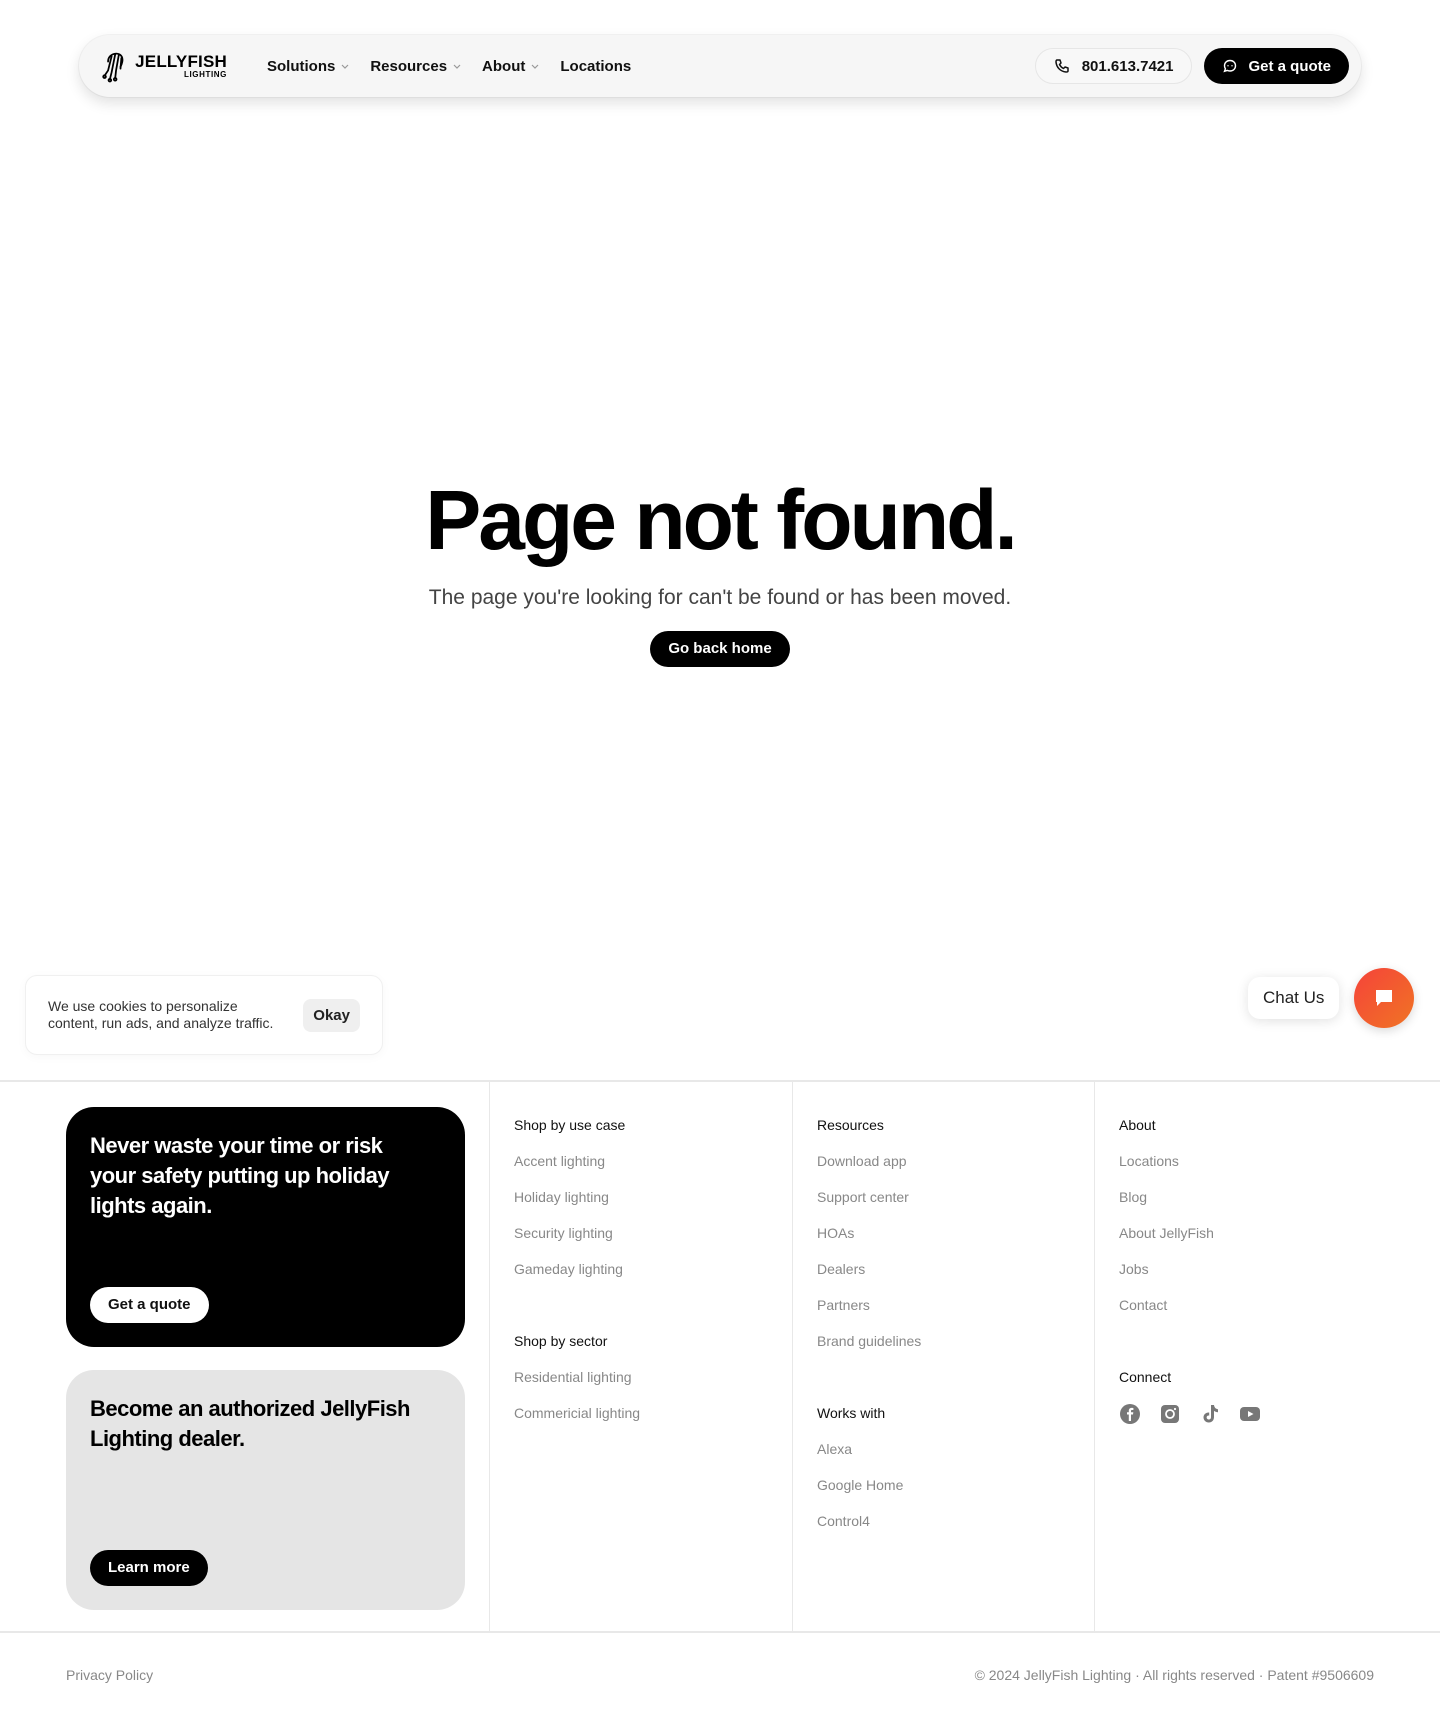 This screenshot has height=1718, width=1440. What do you see at coordinates (869, 1485) in the screenshot?
I see `footer-link: Google Home` at bounding box center [869, 1485].